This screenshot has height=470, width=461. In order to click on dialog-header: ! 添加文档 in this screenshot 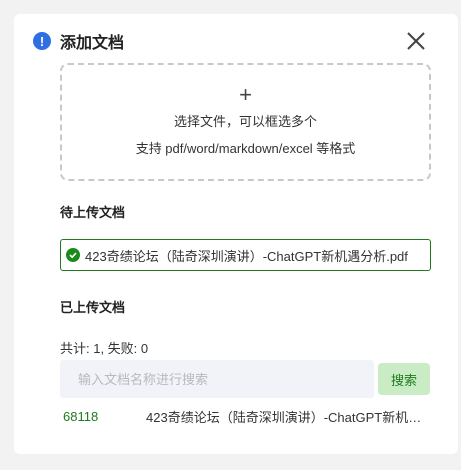, I will do `click(78, 41)`.